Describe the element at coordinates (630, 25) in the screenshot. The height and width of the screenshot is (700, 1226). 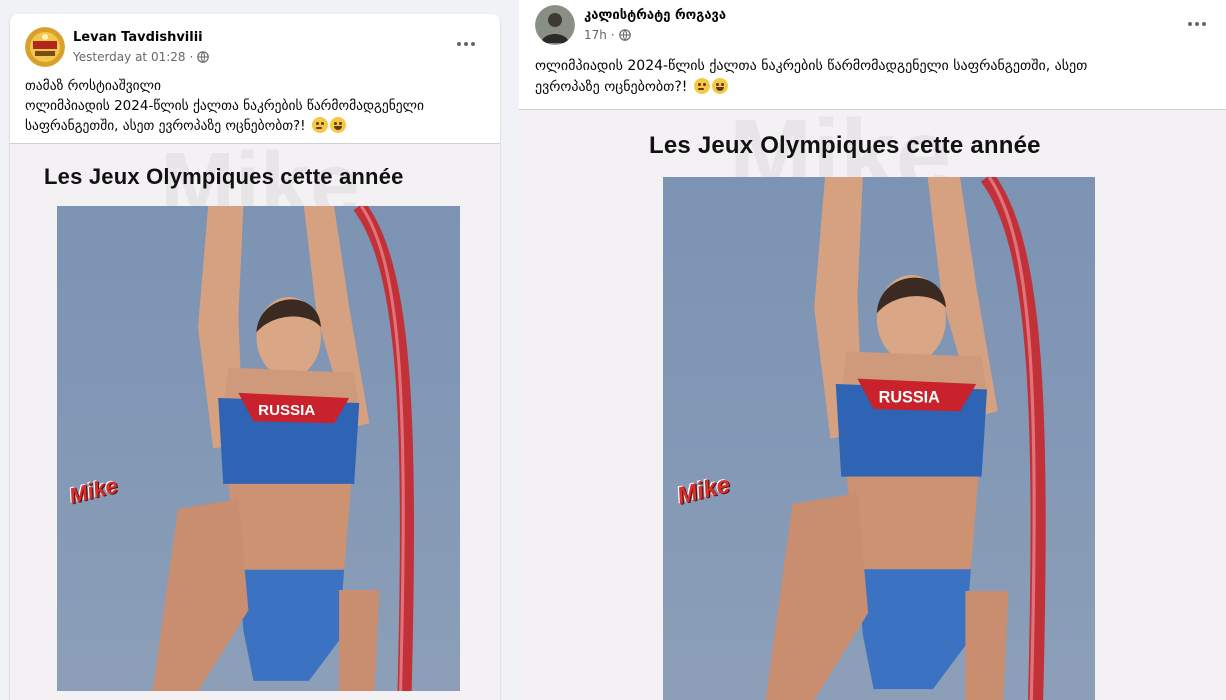
I see `post-header: კალისტრატე როგავა 17h ·` at that location.